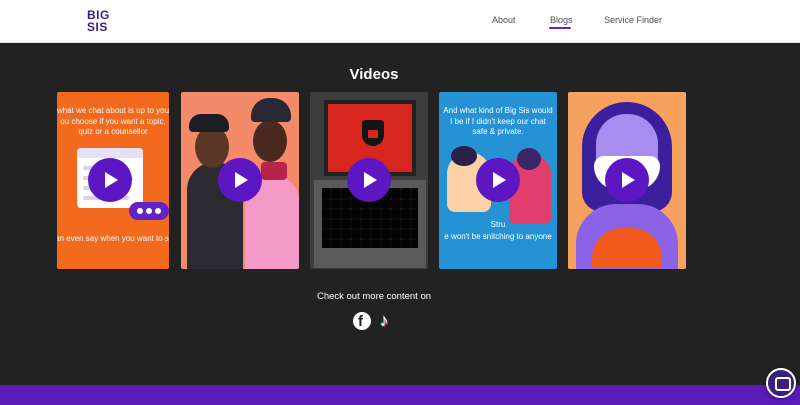 Image resolution: width=800 pixels, height=405 pixels. What do you see at coordinates (498, 224) in the screenshot?
I see `video-4-caption-mid: Stru` at bounding box center [498, 224].